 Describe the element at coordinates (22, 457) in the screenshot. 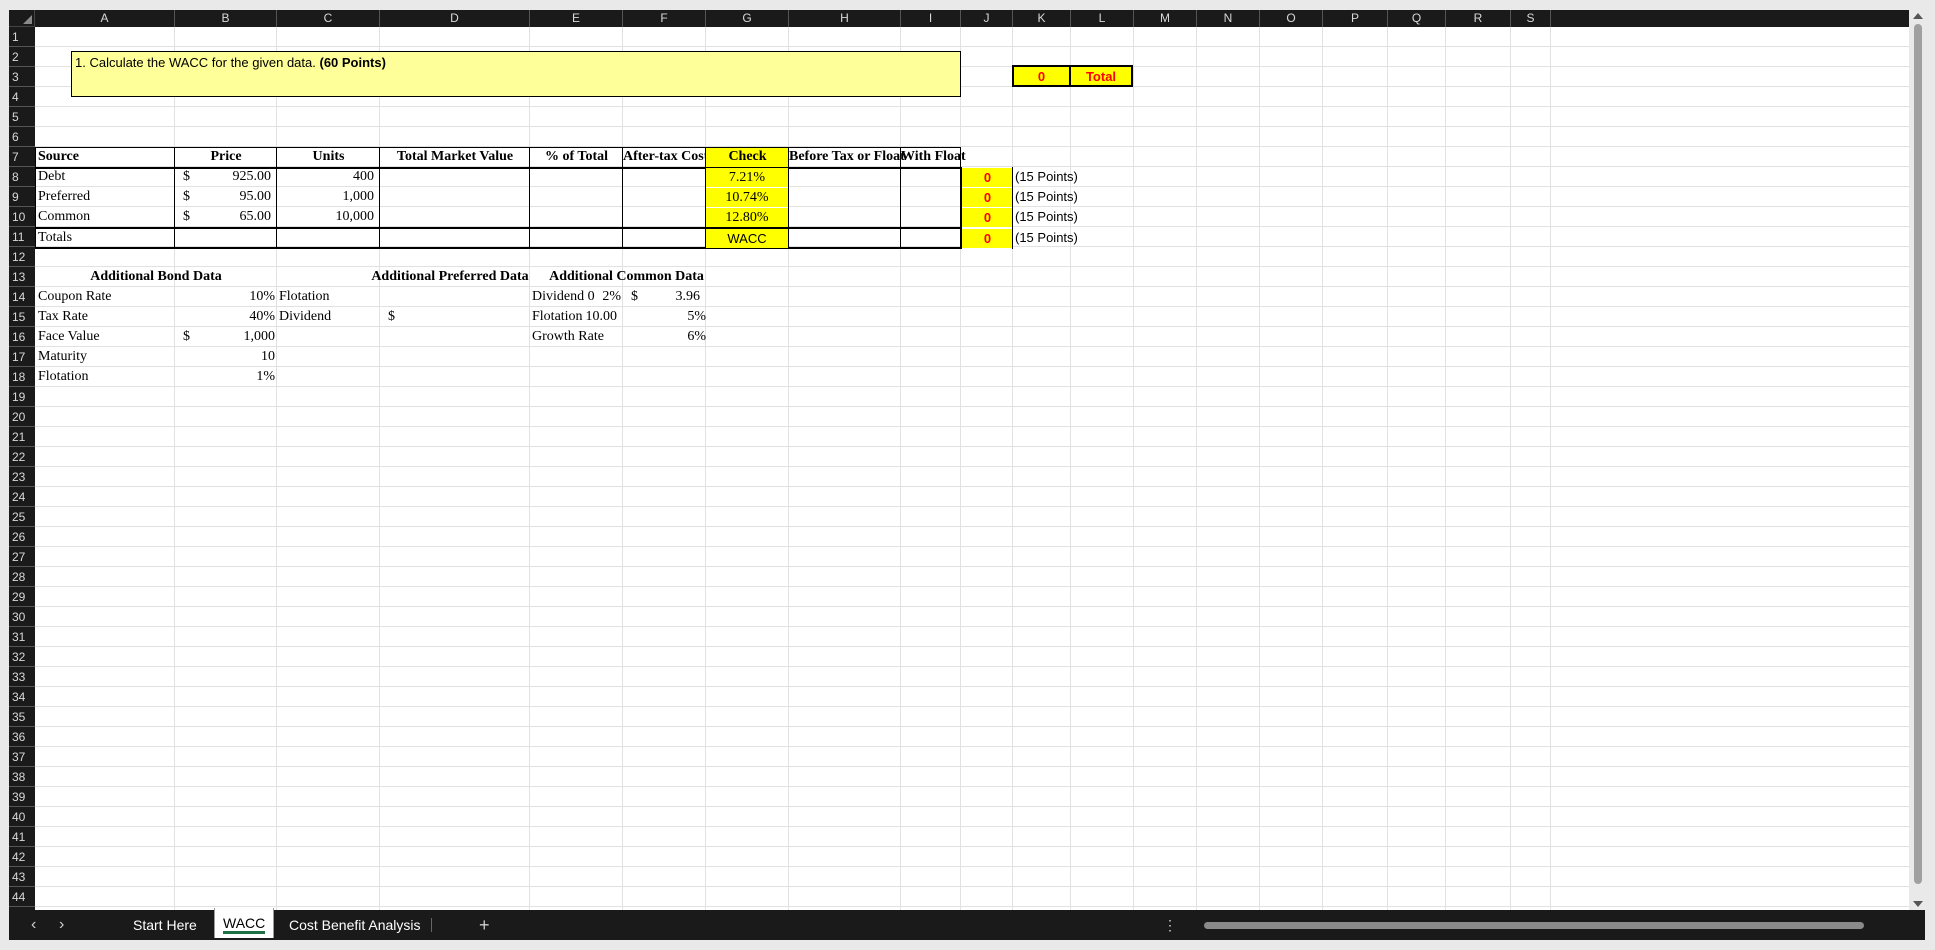

I see `row-header: 22` at that location.